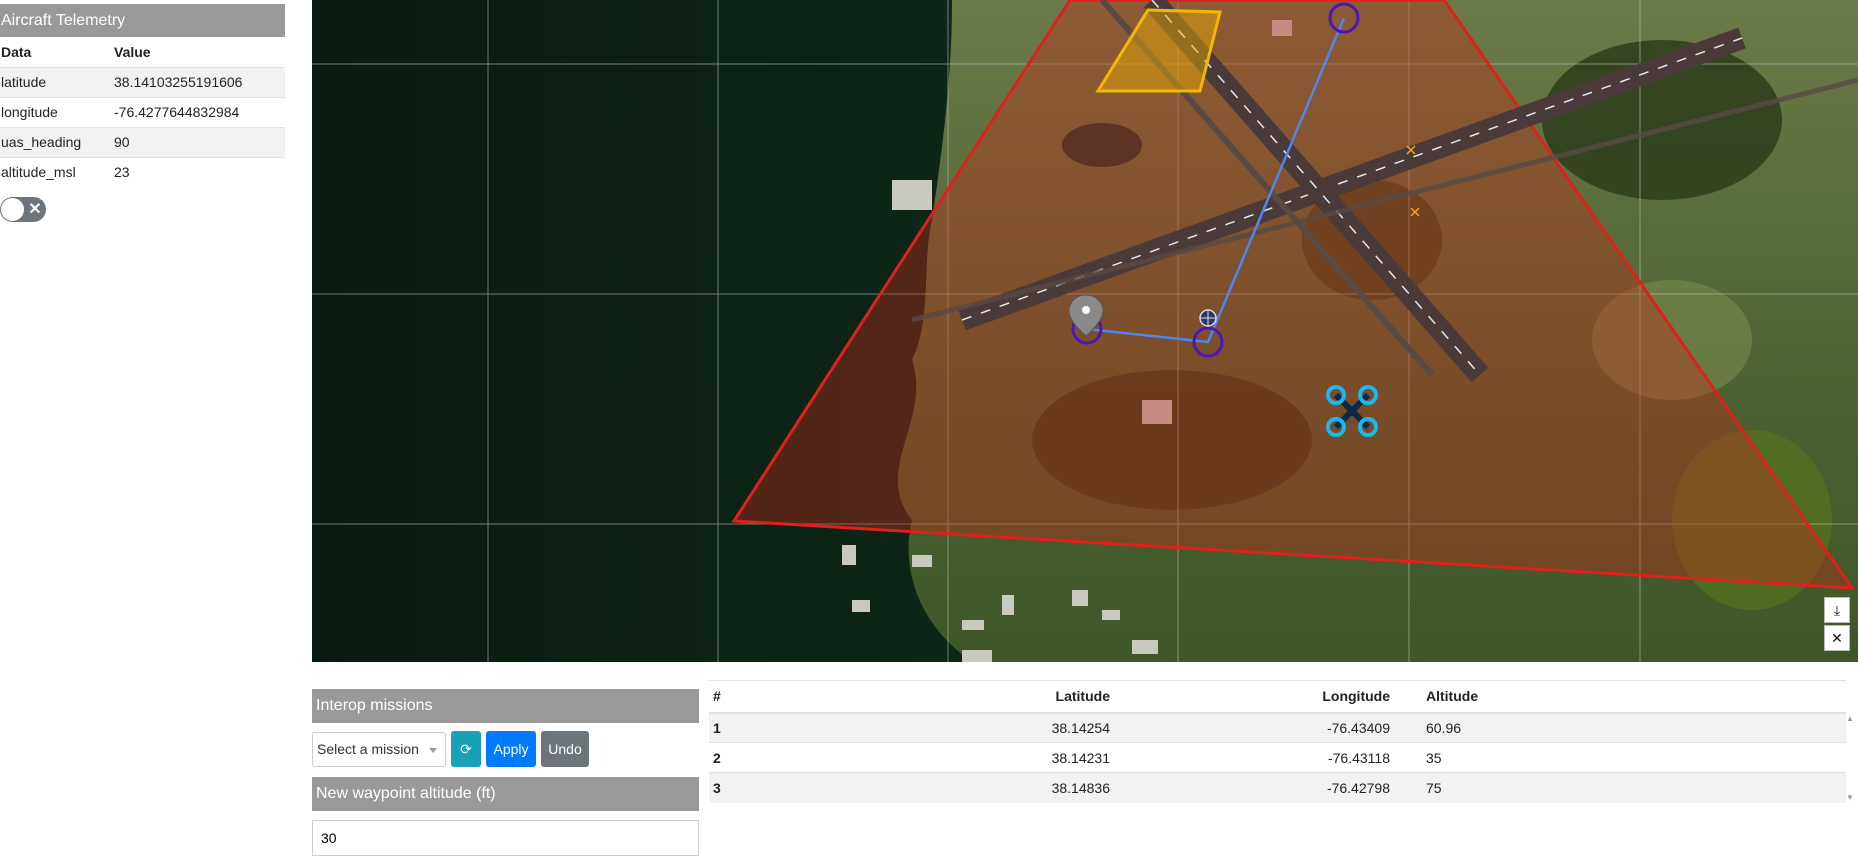 The image size is (1858, 863). What do you see at coordinates (983, 787) in the screenshot?
I see `waypoint-latitude: 38.14836` at bounding box center [983, 787].